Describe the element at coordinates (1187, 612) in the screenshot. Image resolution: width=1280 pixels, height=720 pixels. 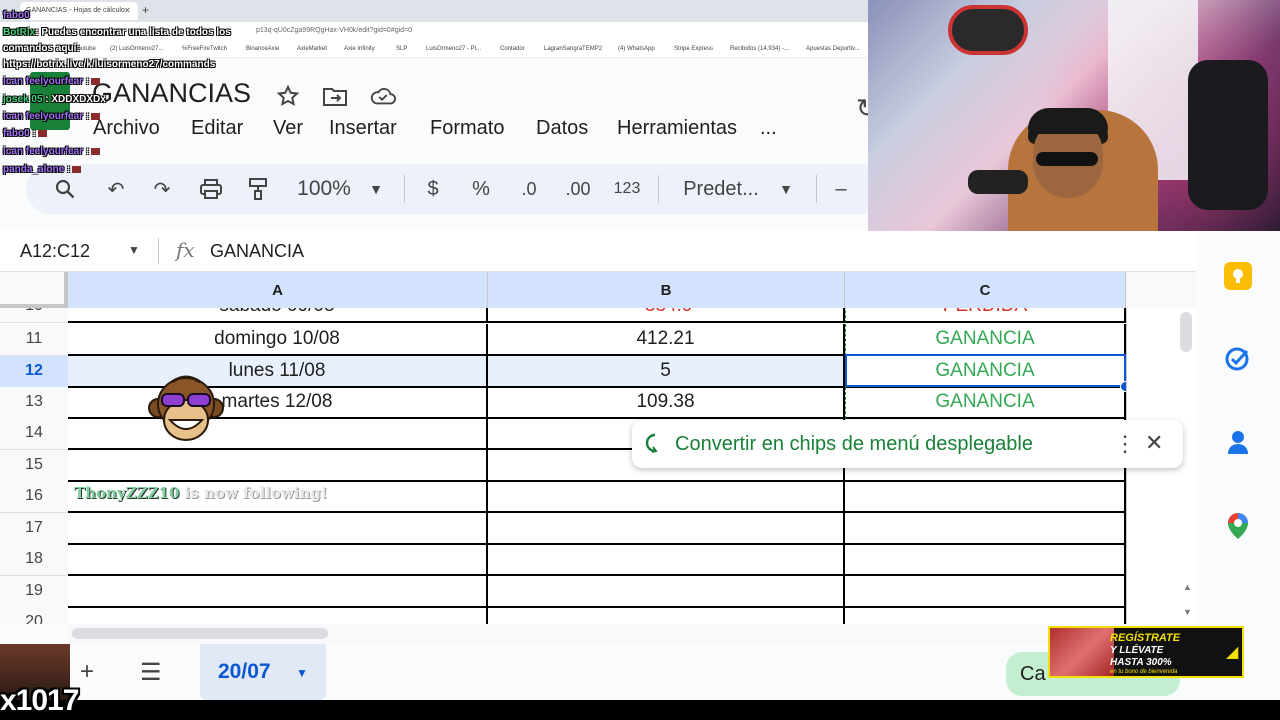
I see `scroll-down-icon: ▼` at that location.